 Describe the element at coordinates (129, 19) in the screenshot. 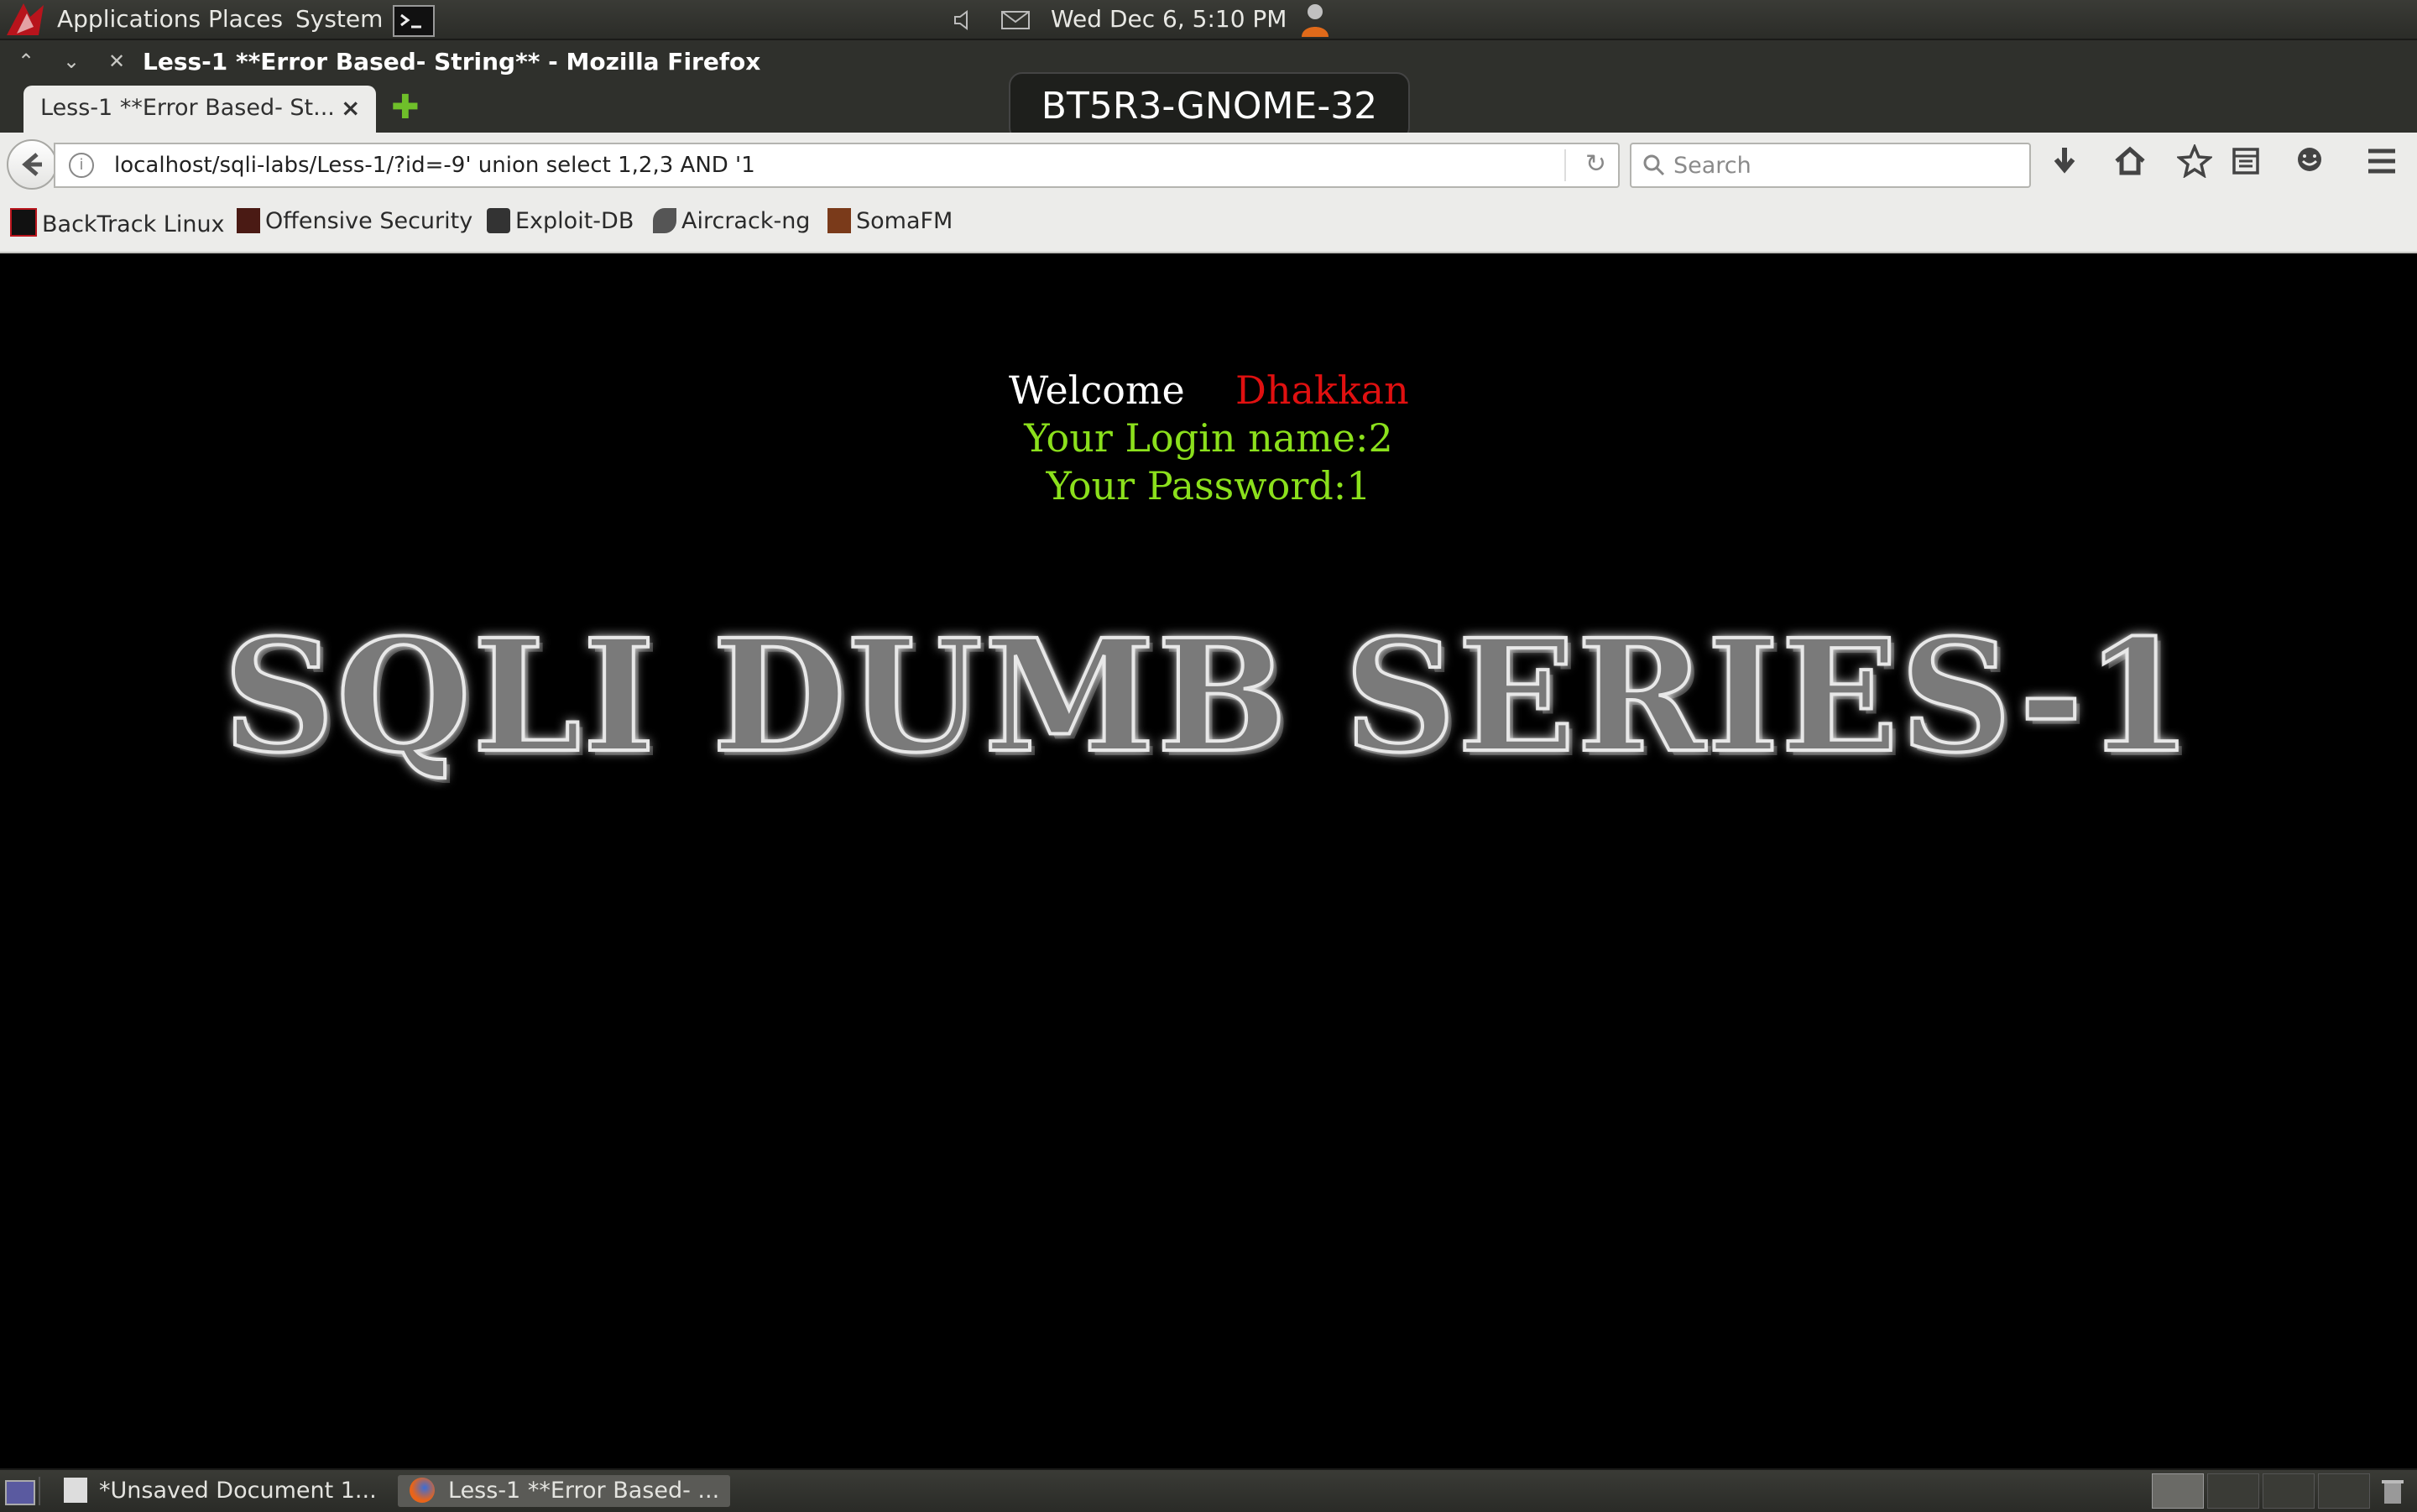

I see `applications-menu: Applications` at that location.